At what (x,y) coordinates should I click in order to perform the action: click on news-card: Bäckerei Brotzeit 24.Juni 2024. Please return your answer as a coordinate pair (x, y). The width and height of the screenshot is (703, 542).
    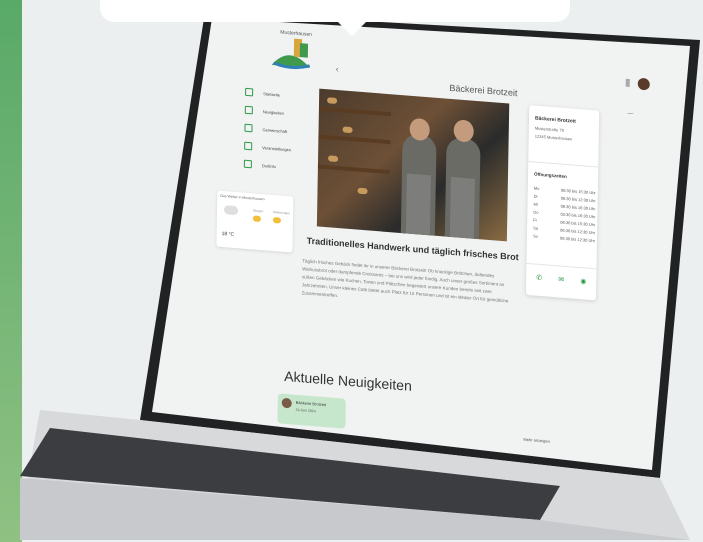
    Looking at the image, I should click on (311, 411).